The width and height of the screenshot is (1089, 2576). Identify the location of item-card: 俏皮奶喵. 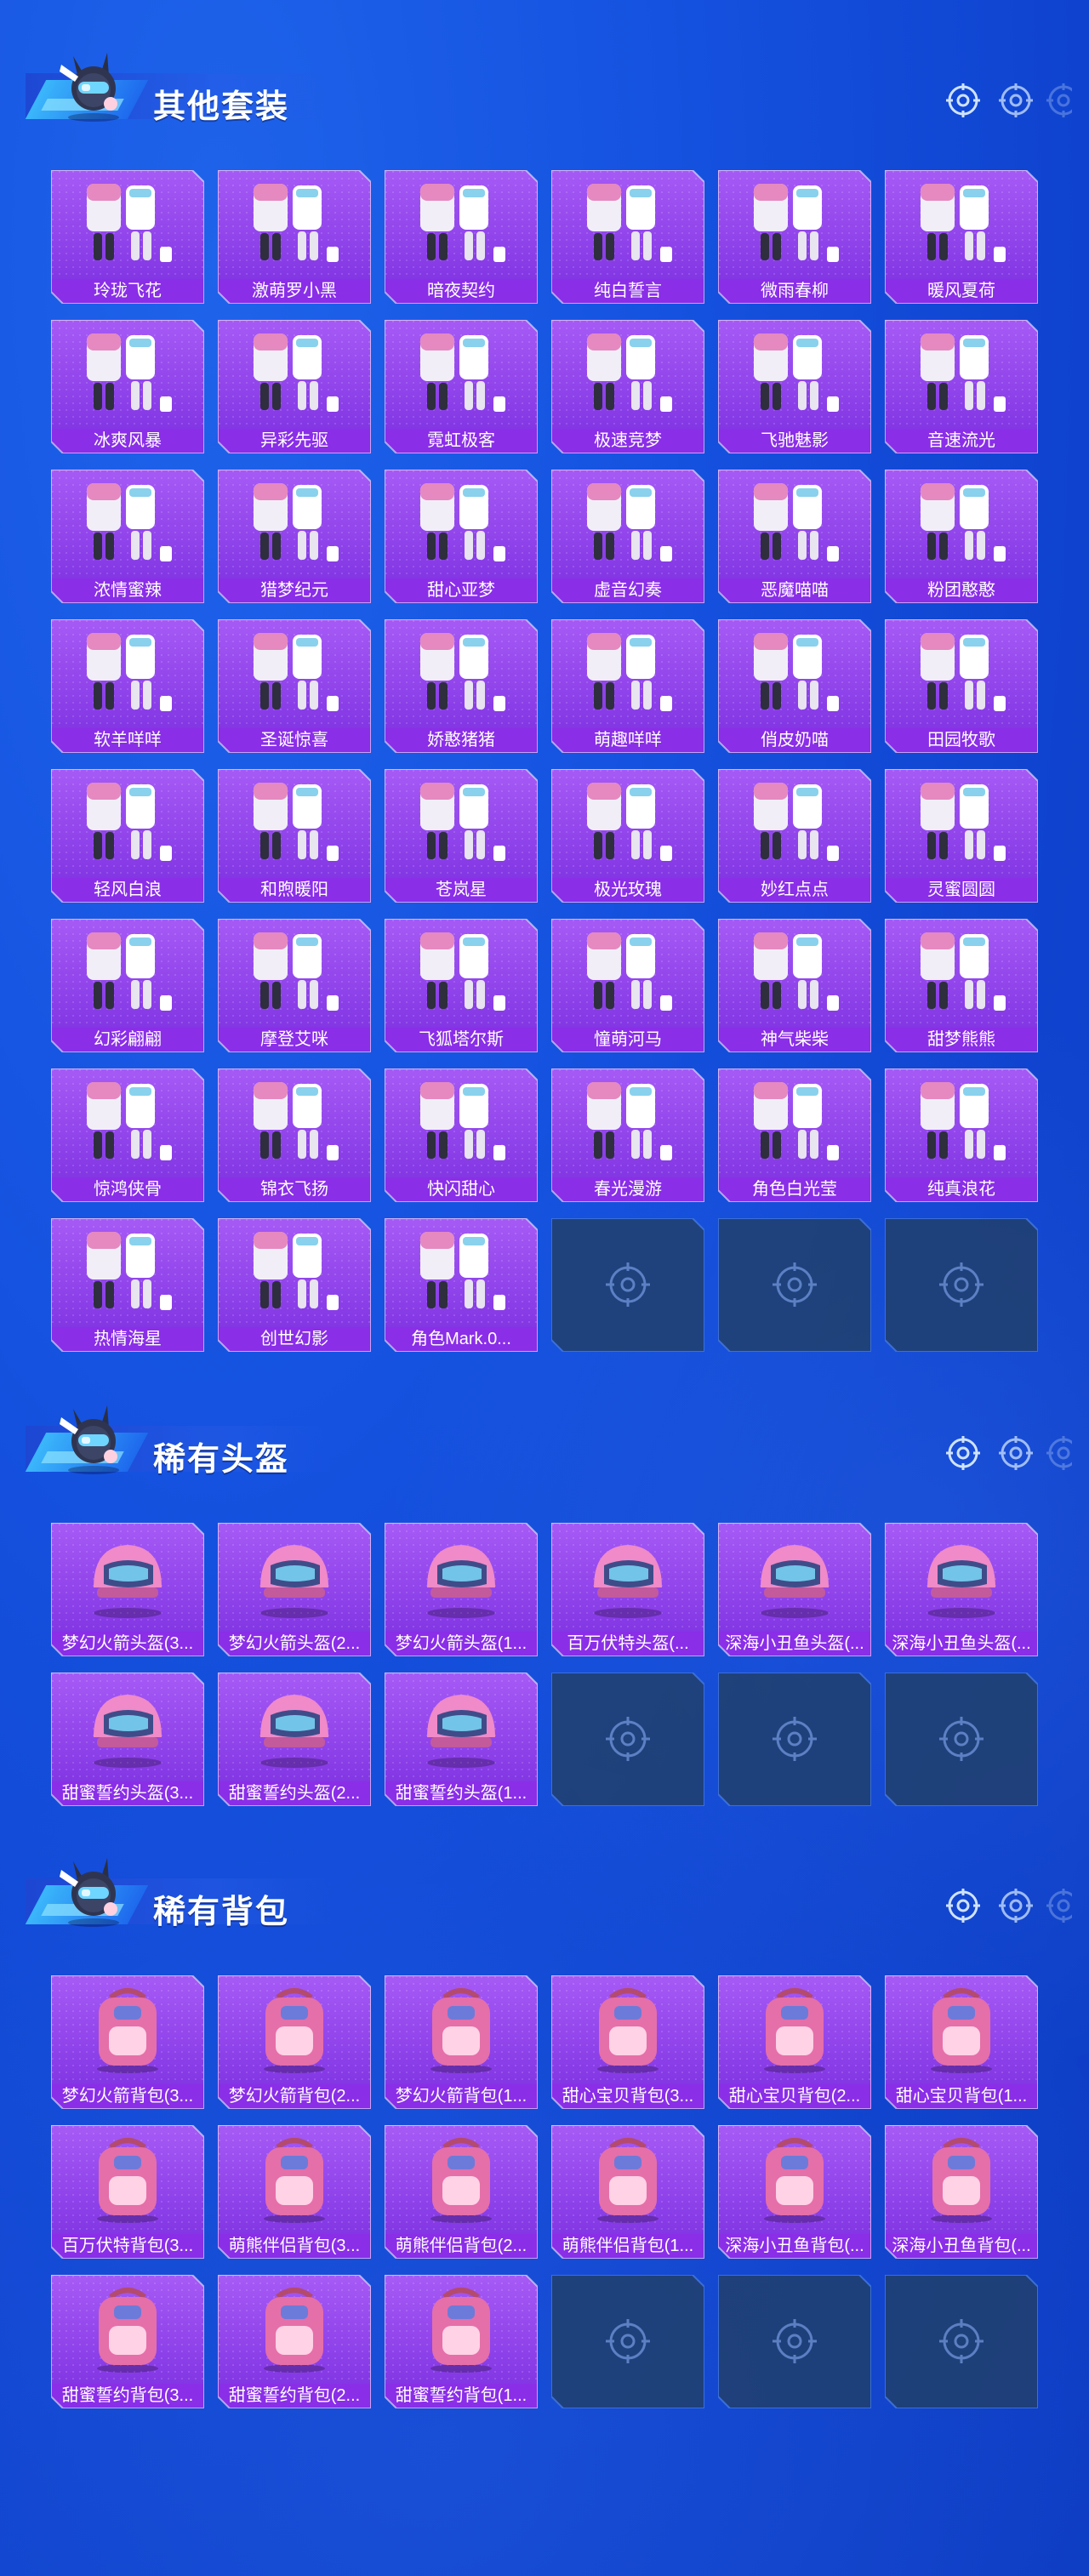
(794, 686).